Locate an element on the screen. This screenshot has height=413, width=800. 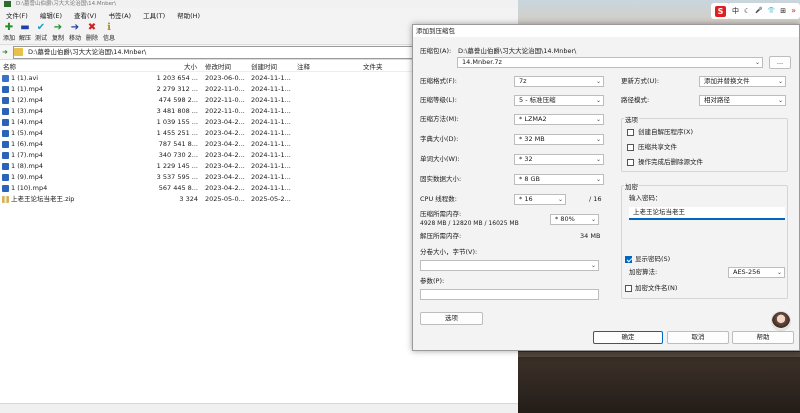
file-name: 1 (1).mp4 is located at coordinates (27, 89).